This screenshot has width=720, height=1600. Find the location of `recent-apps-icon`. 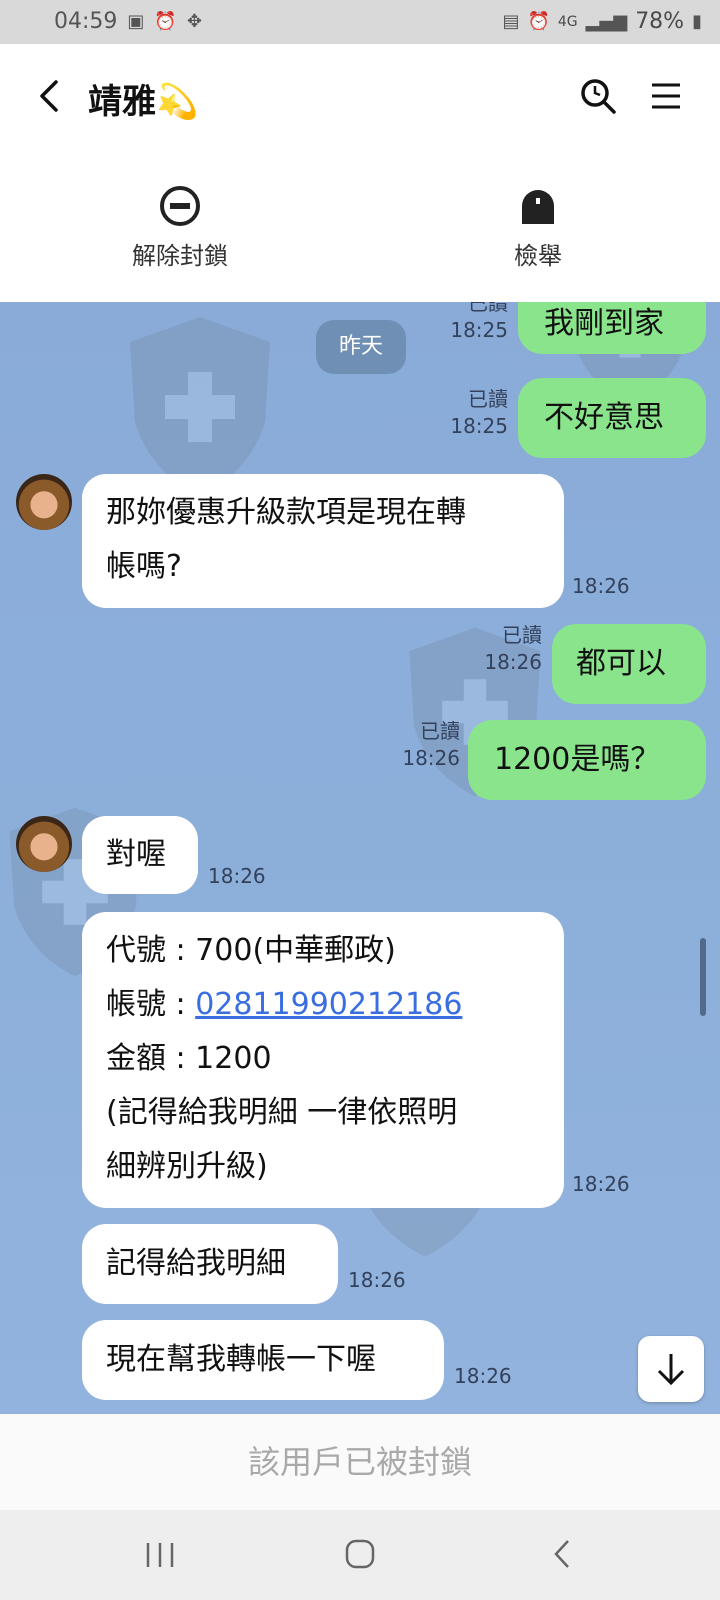

recent-apps-icon is located at coordinates (160, 1555).